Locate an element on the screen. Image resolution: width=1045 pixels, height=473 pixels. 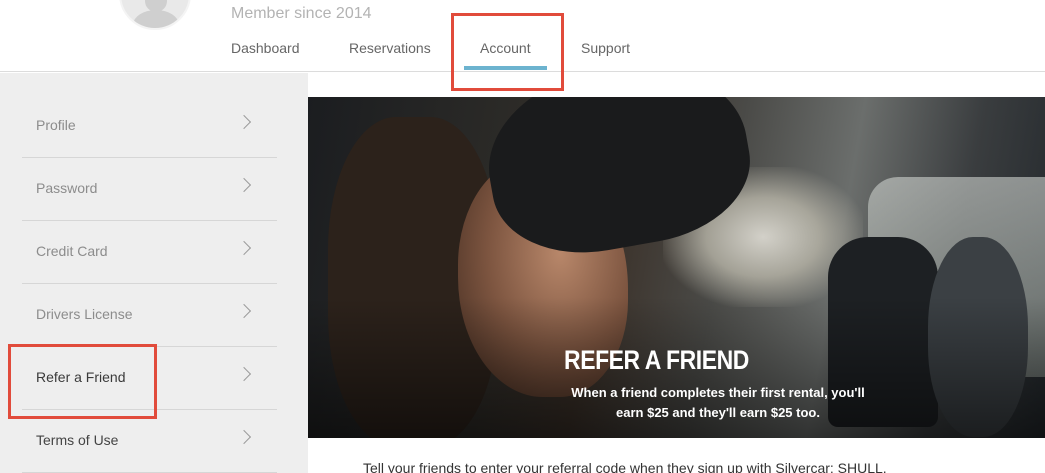
sidebar-item-label: Terms of Use is located at coordinates (77, 440).